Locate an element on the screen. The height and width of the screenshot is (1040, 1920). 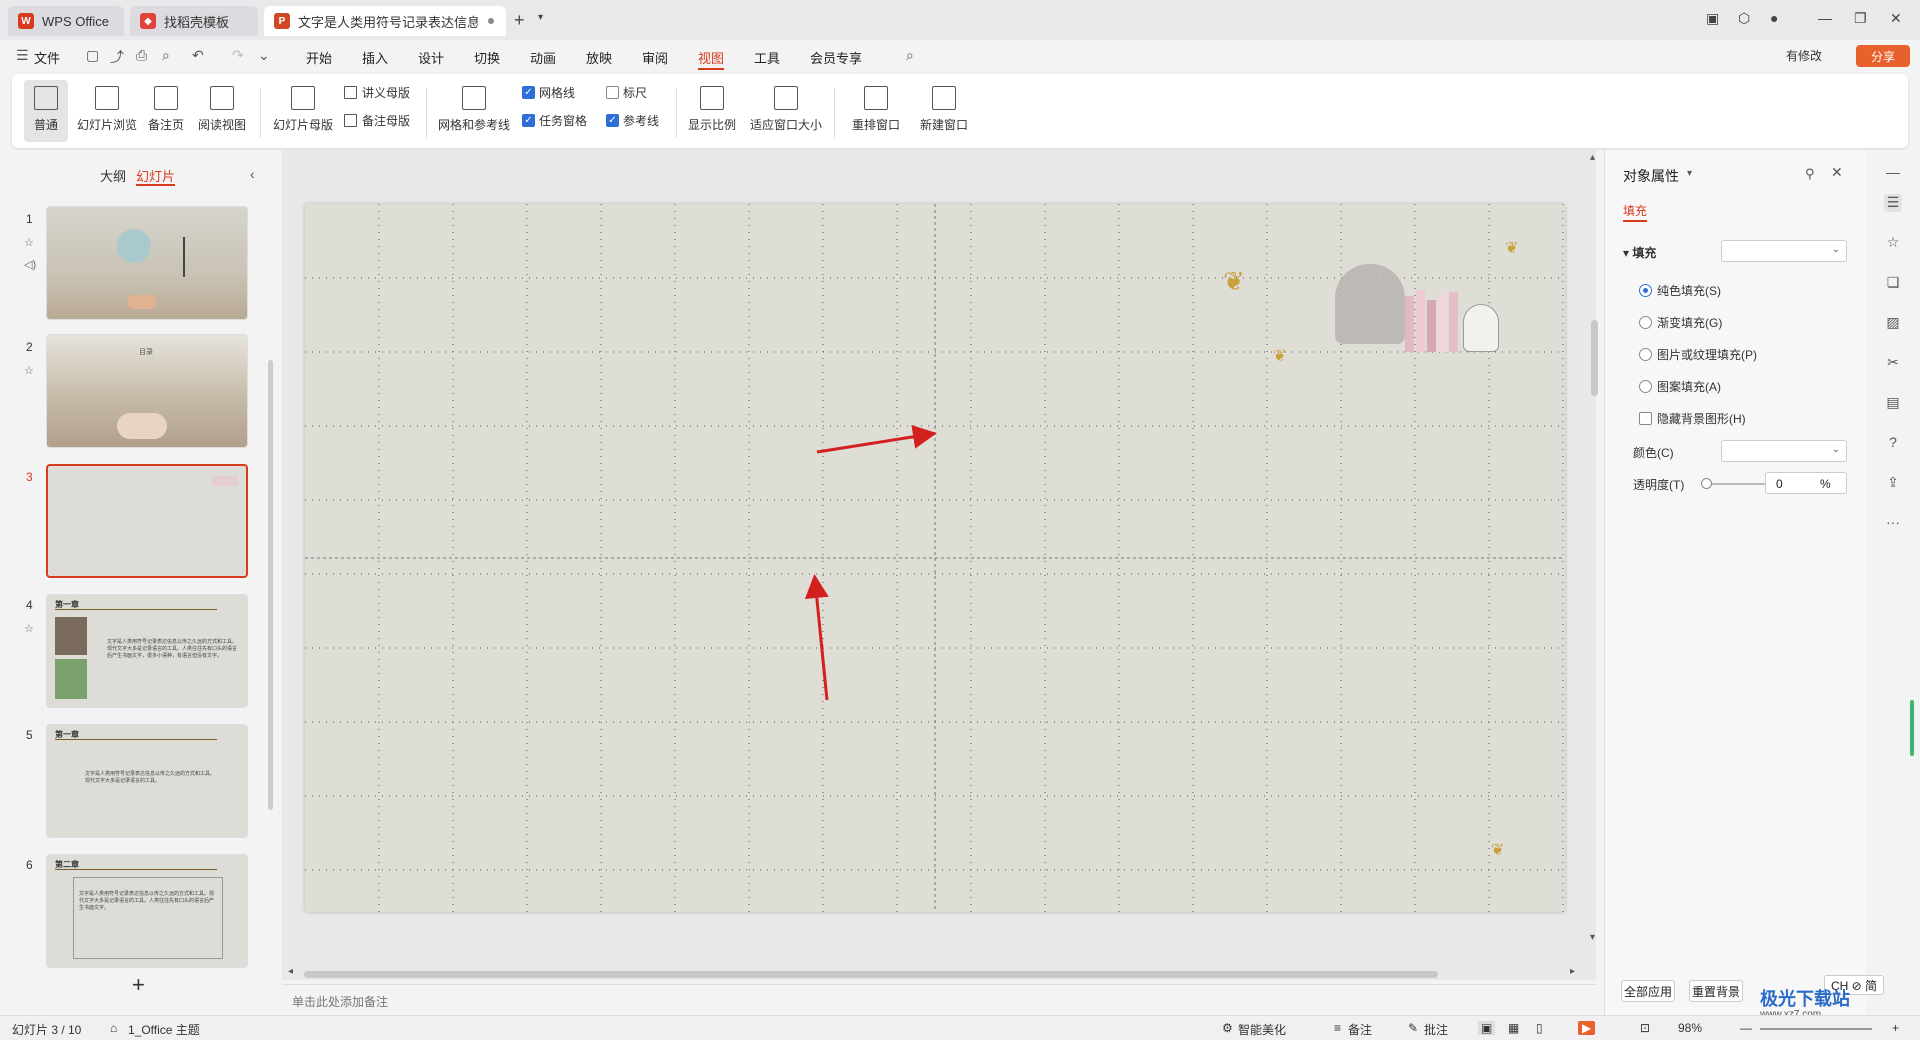
tab-wps-office: W WPS Office is located at coordinates (66, 21).